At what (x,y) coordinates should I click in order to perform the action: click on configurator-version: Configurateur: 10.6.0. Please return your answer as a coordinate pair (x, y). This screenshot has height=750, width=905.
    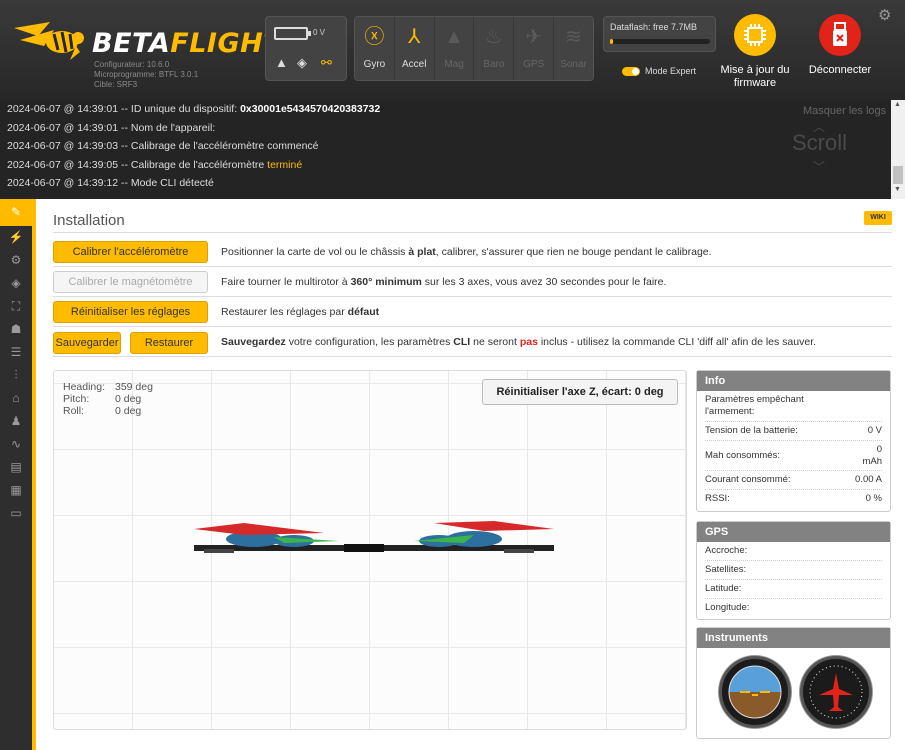
    Looking at the image, I should click on (132, 64).